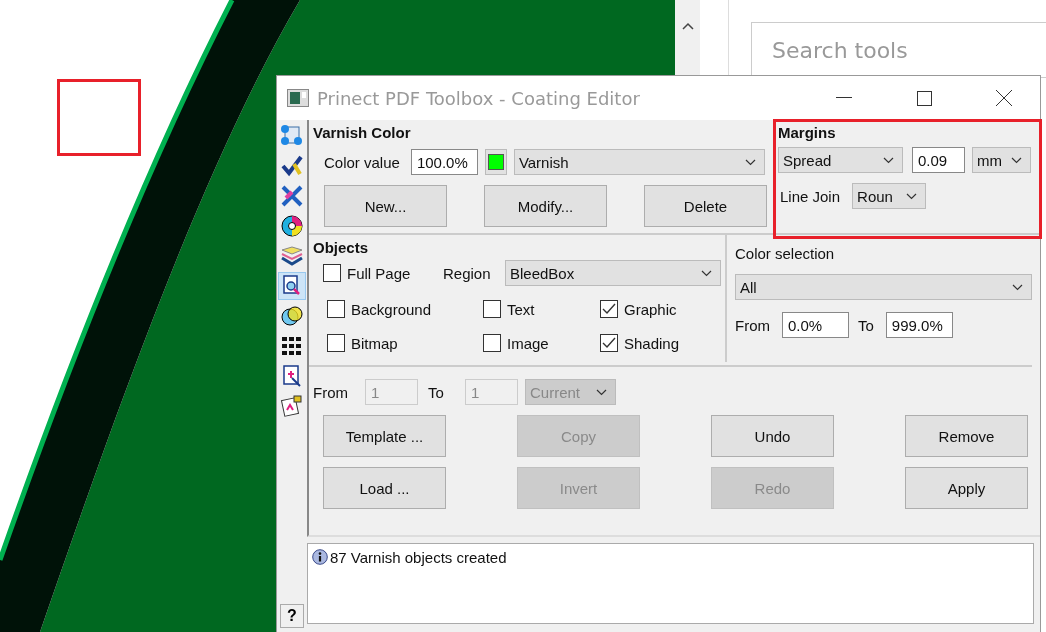 Image resolution: width=1046 pixels, height=632 pixels. Describe the element at coordinates (705, 206) in the screenshot. I see `action-button: Delete` at that location.